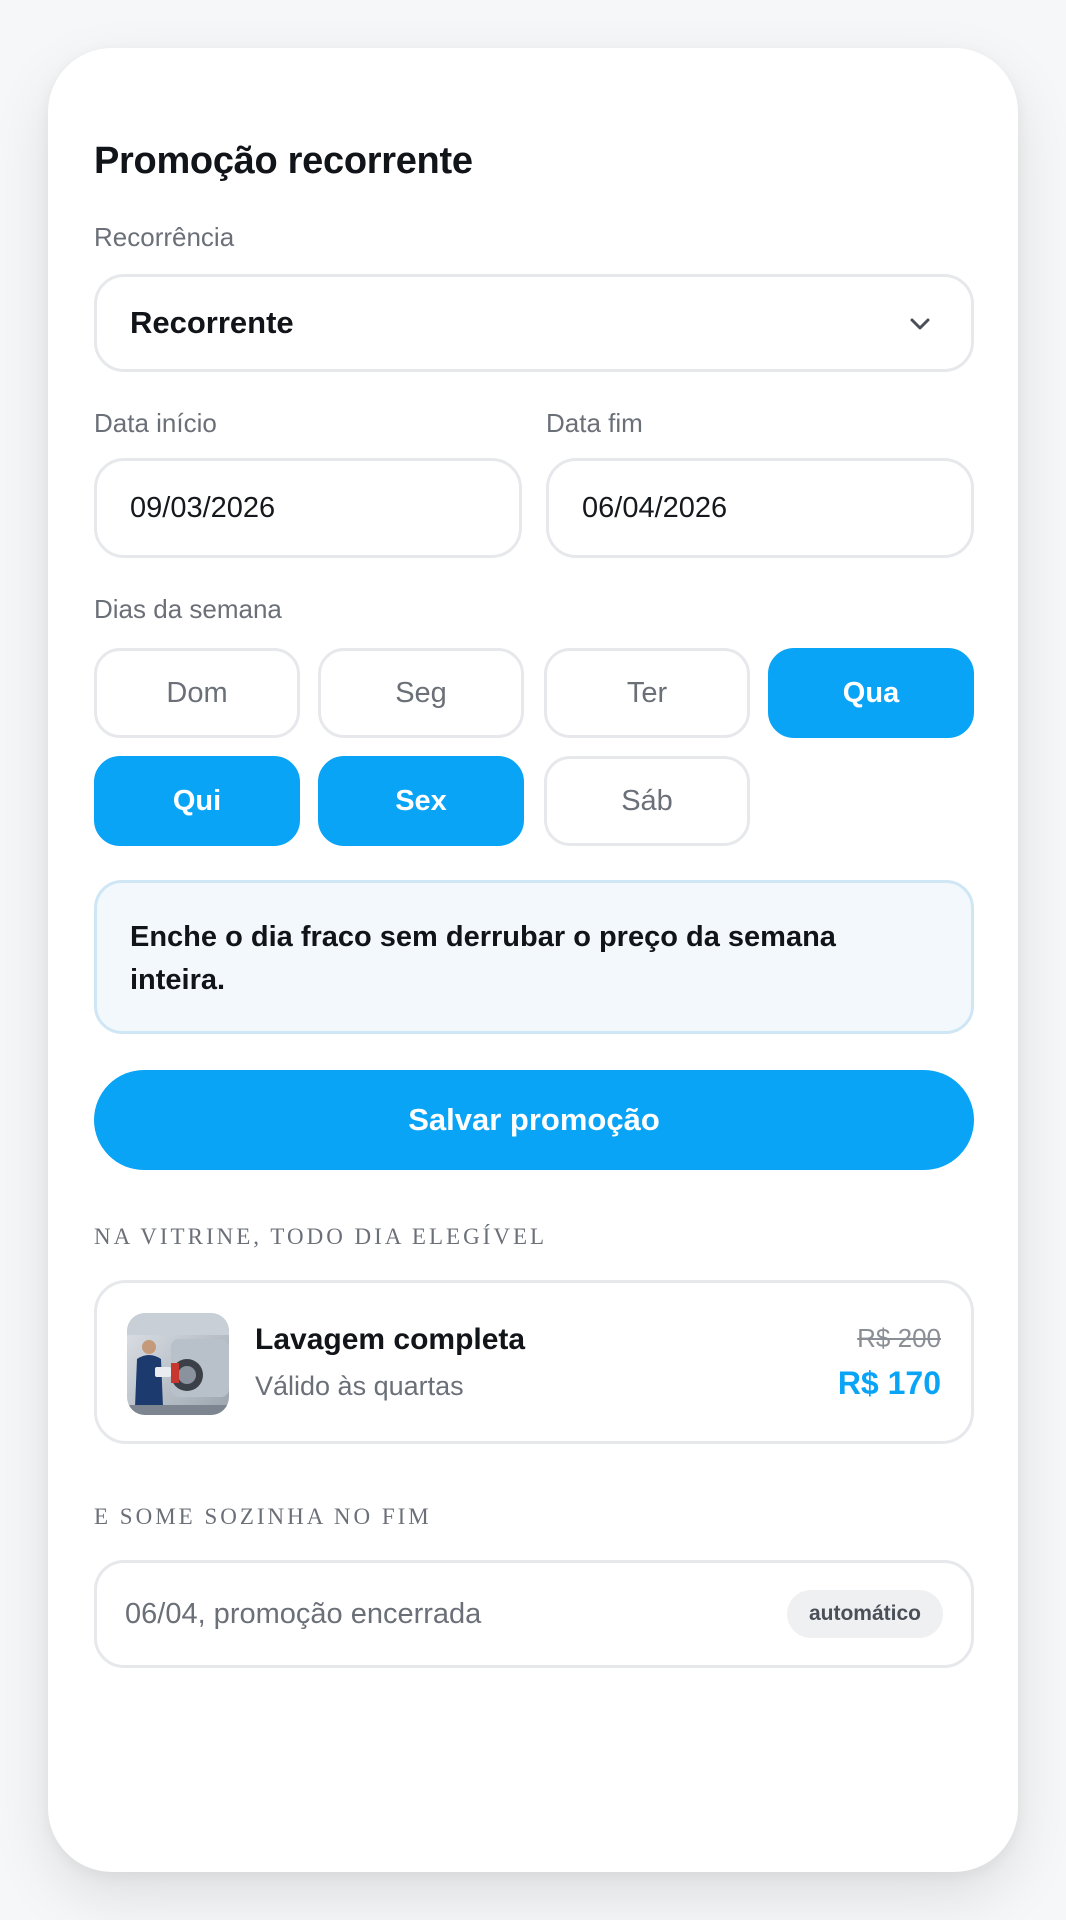 The width and height of the screenshot is (1066, 1920). Describe the element at coordinates (164, 237) in the screenshot. I see `recurrence-label: Recorrência` at that location.